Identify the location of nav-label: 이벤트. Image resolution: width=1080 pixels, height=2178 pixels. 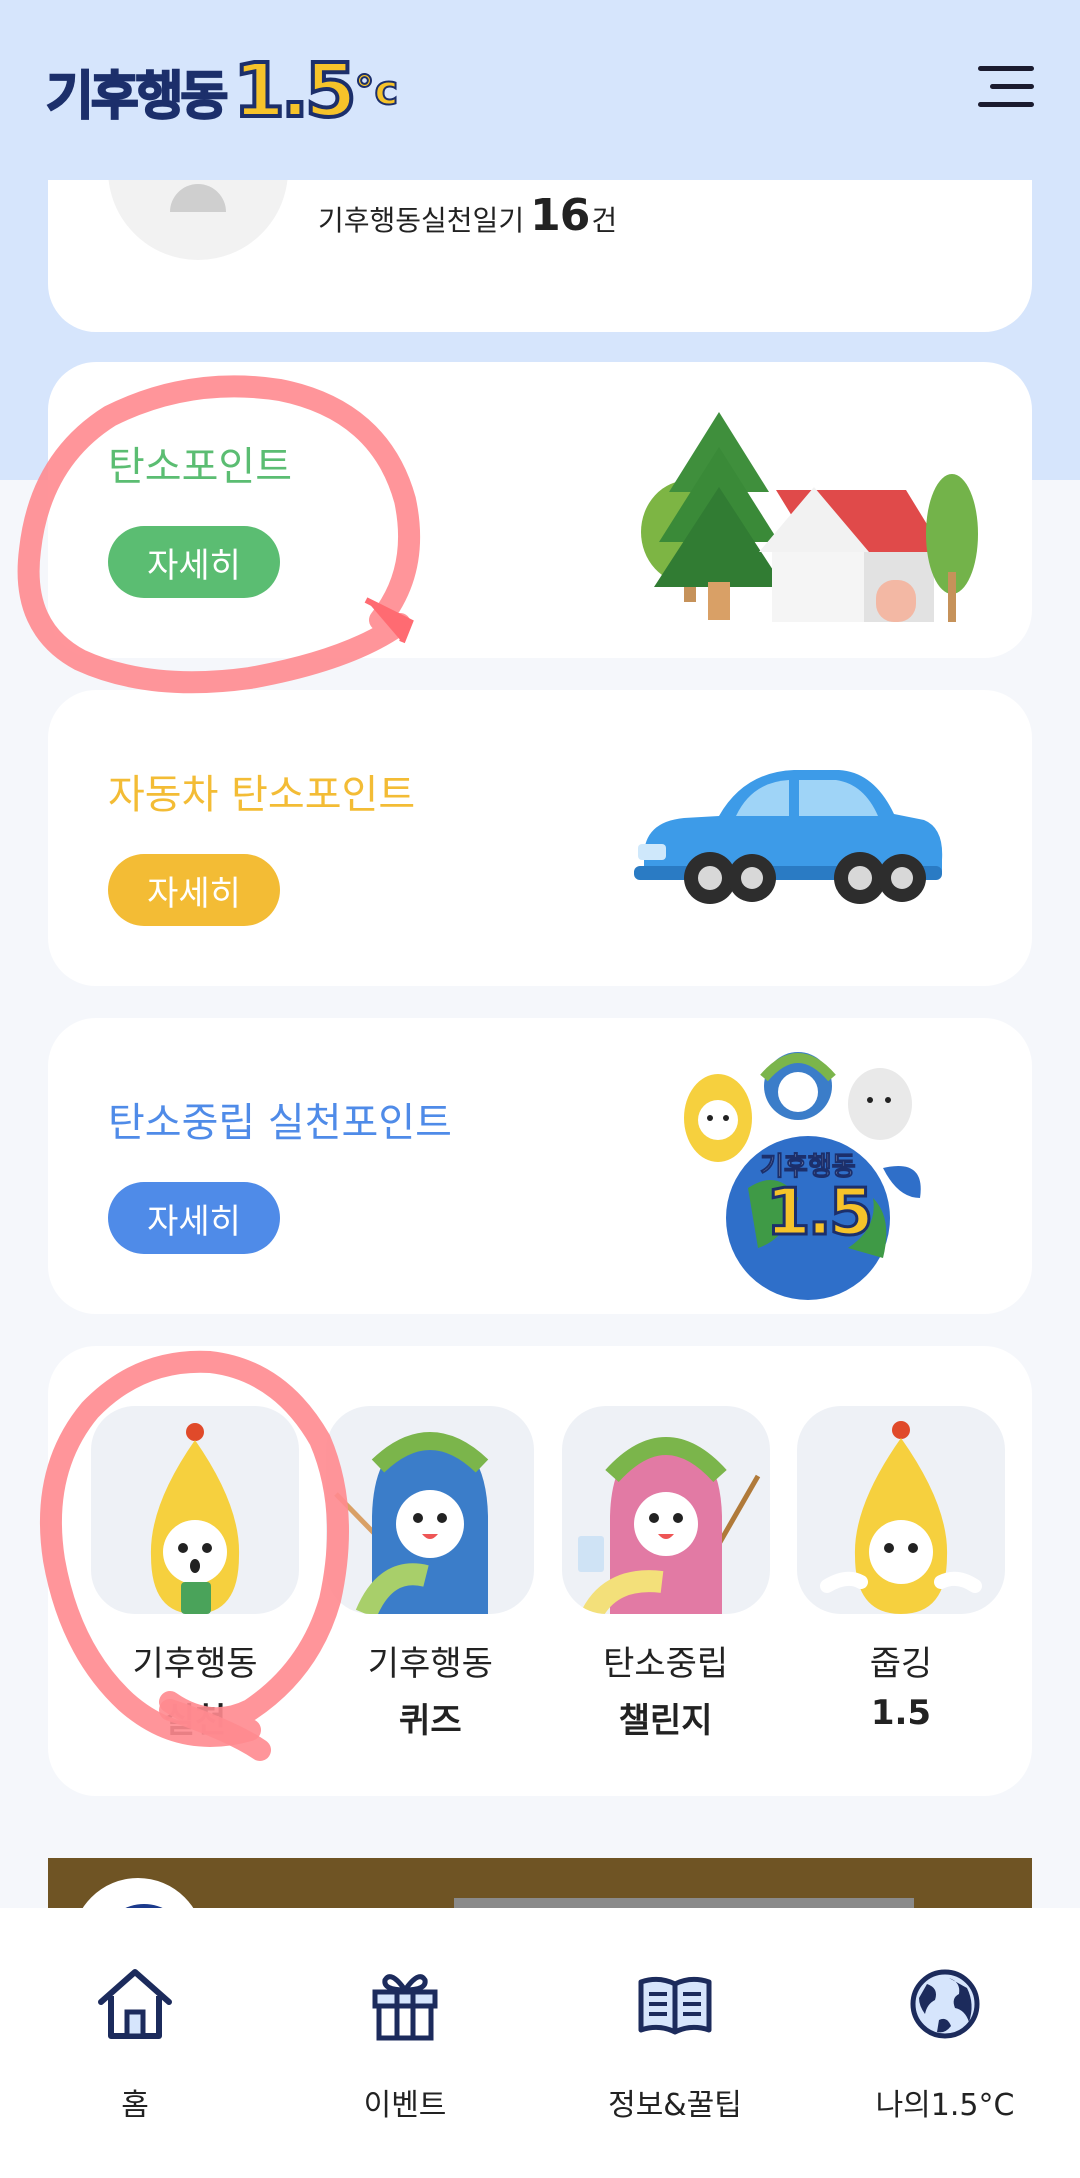
(405, 2105).